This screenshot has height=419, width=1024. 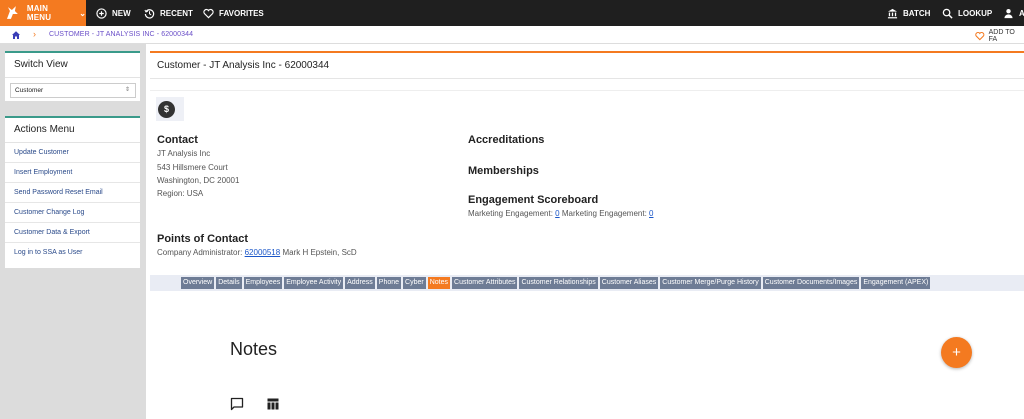 I want to click on add-to-favorites-button: ADD TO FA, so click(x=999, y=36).